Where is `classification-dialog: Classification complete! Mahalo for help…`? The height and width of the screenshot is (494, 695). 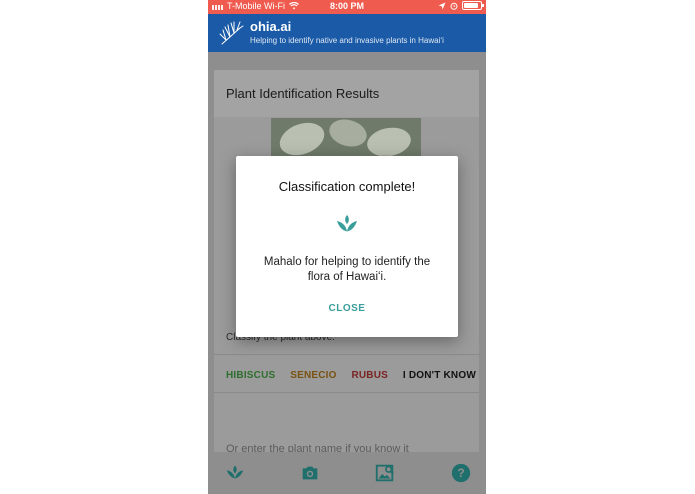
classification-dialog: Classification complete! Mahalo for help… is located at coordinates (347, 246).